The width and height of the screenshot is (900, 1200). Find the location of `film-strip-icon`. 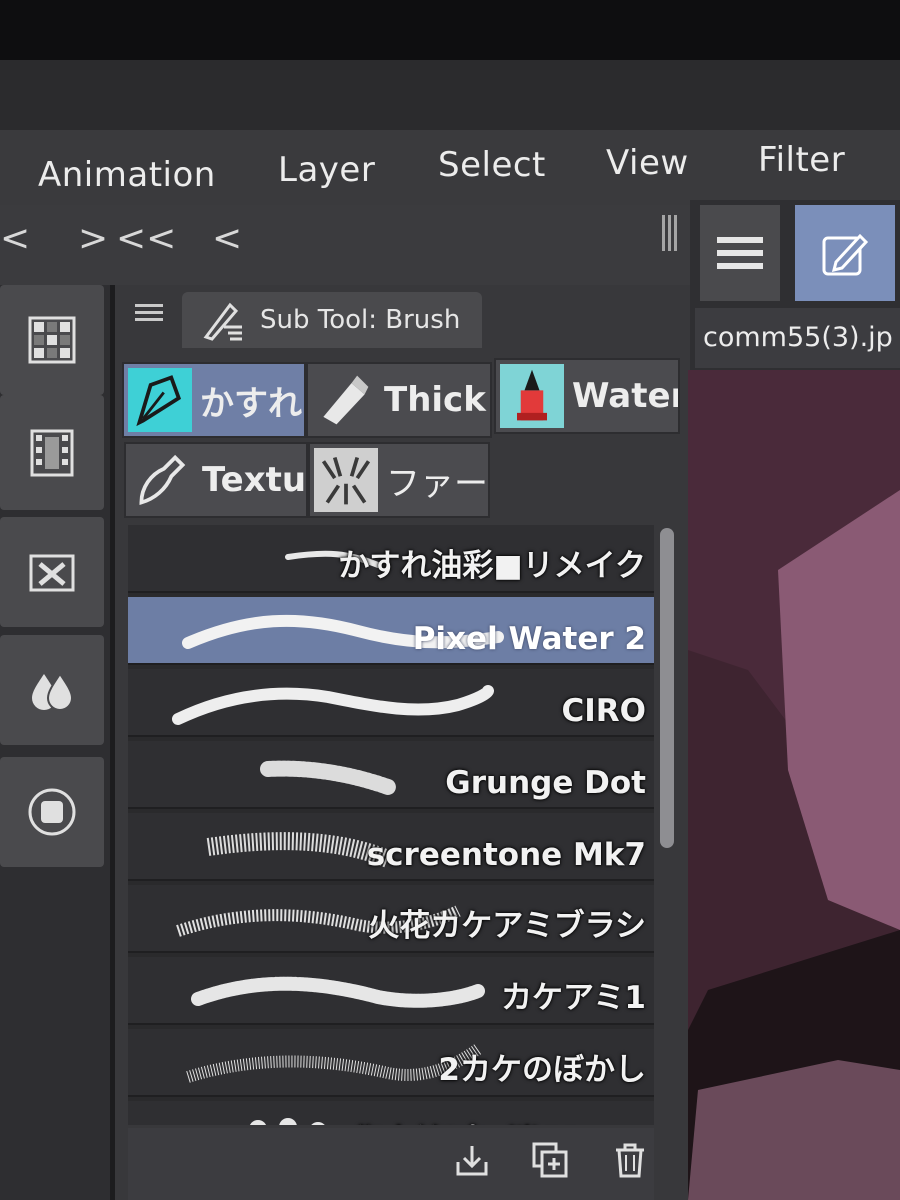

film-strip-icon is located at coordinates (52, 452).